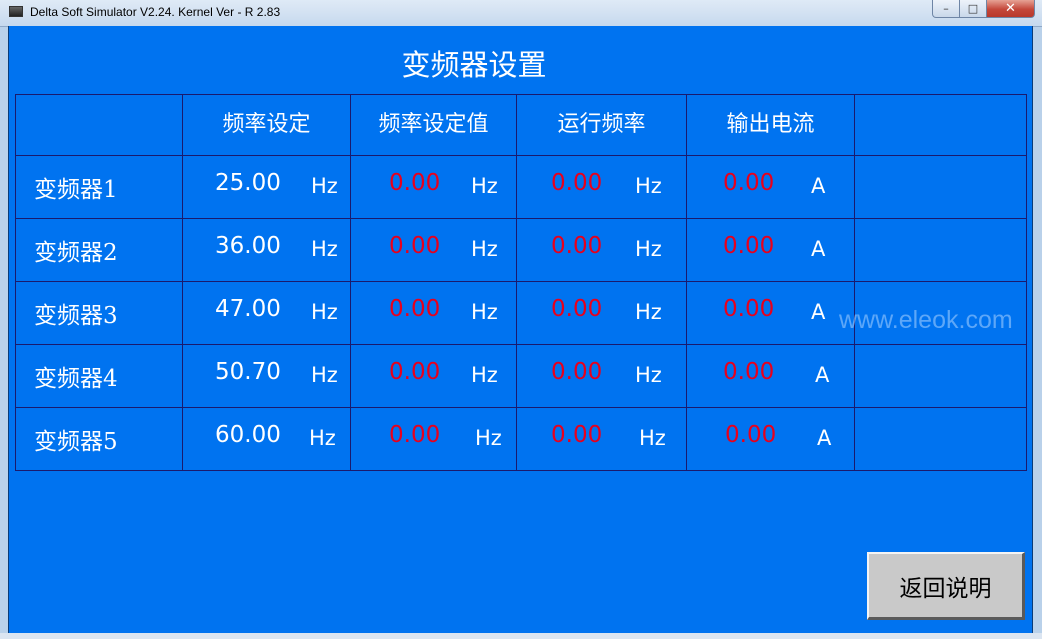 Image resolution: width=1042 pixels, height=639 pixels. I want to click on inverter-label: 变频器1, so click(76, 190).